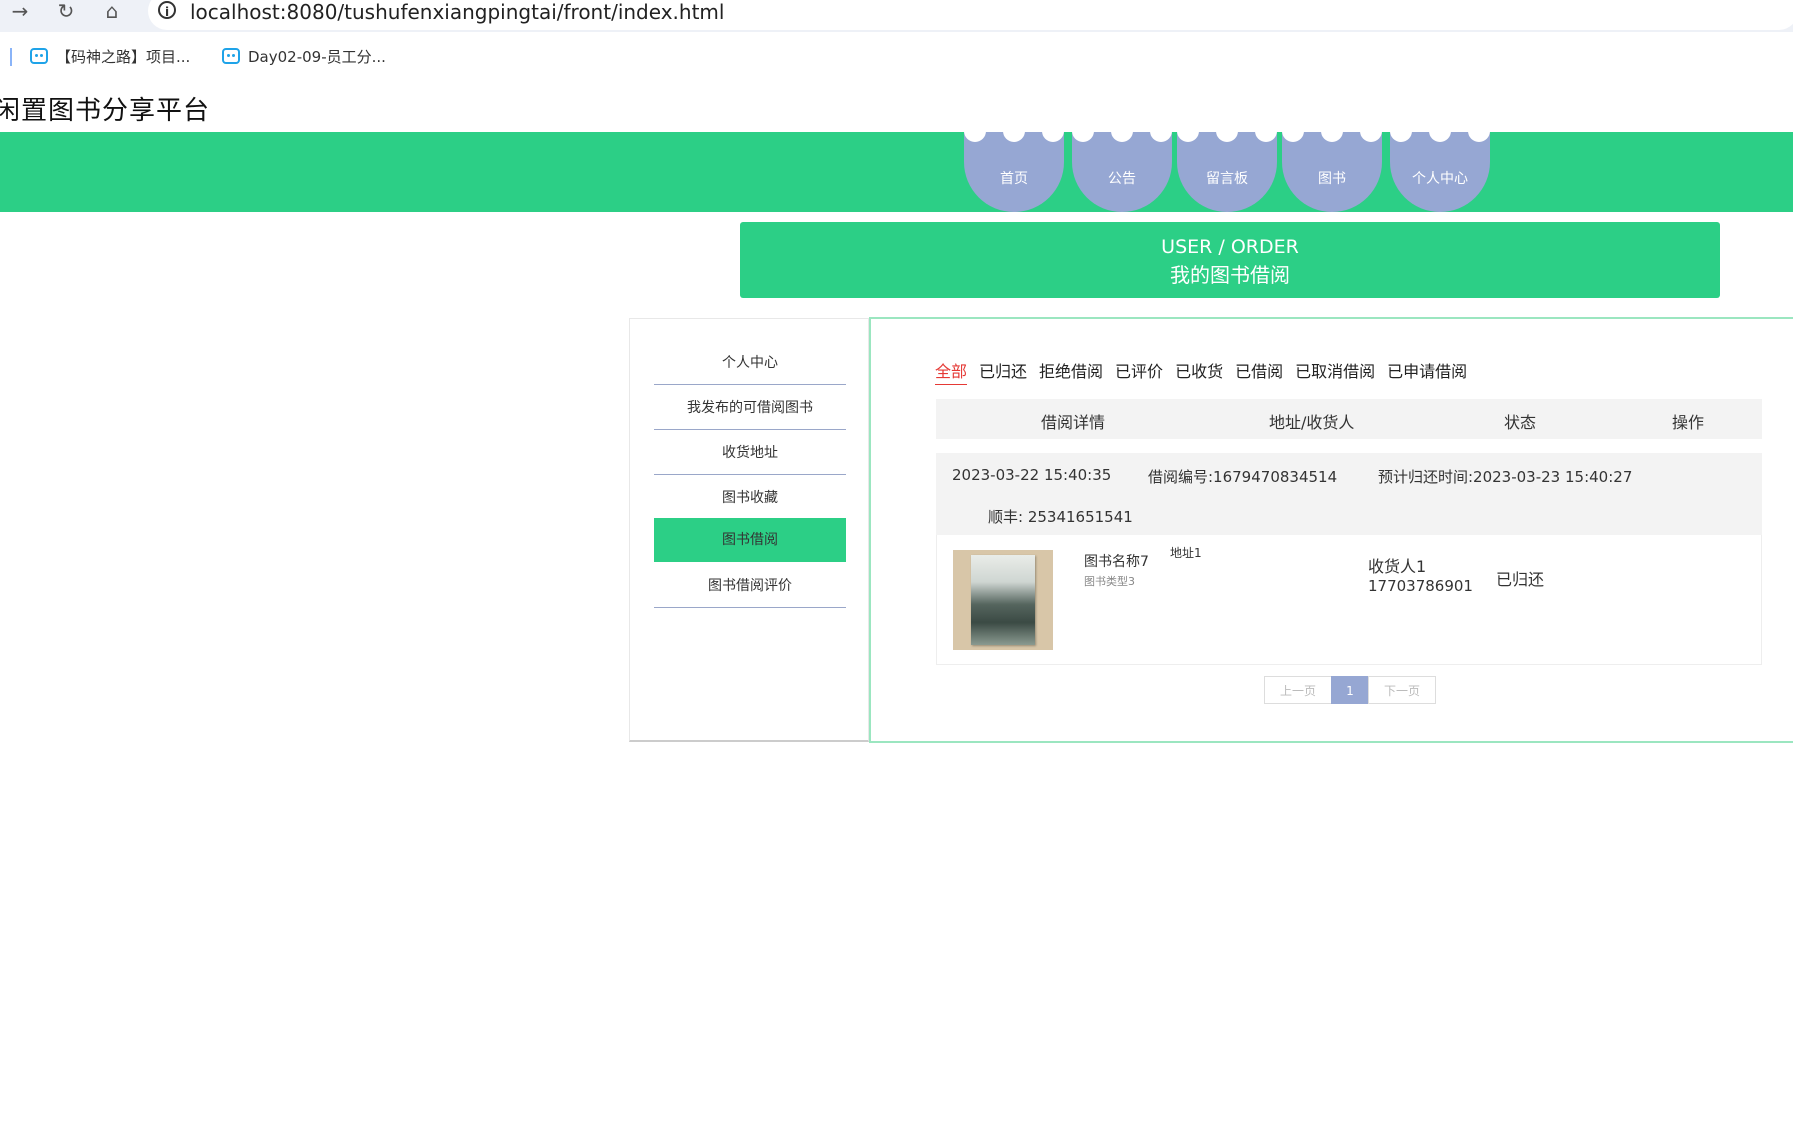 This screenshot has width=1793, height=1141. I want to click on order-status: 已归还, so click(1520, 579).